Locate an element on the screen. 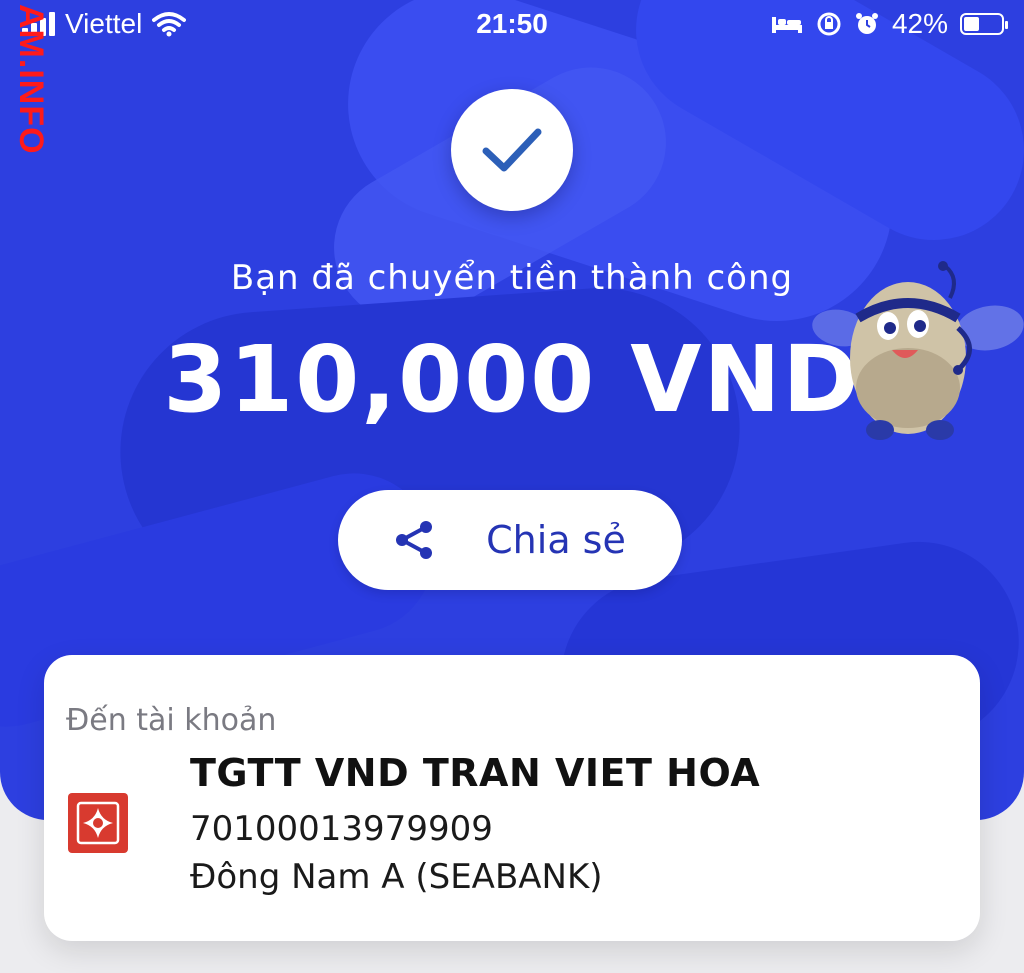 The height and width of the screenshot is (973, 1024). share-button: Chia sẻ is located at coordinates (510, 540).